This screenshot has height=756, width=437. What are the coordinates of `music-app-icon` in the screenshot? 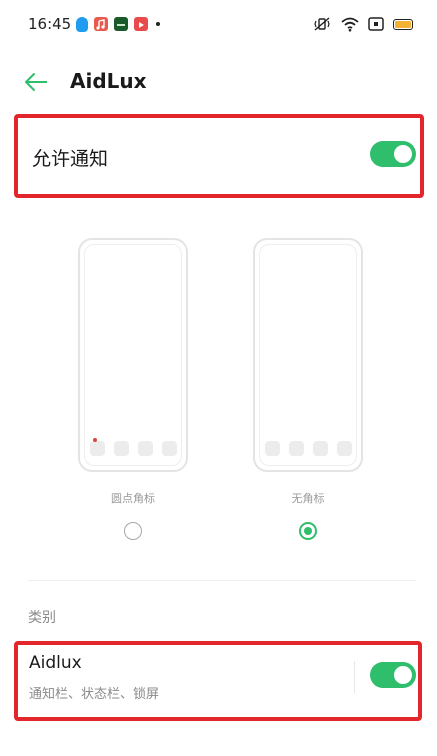 It's located at (101, 24).